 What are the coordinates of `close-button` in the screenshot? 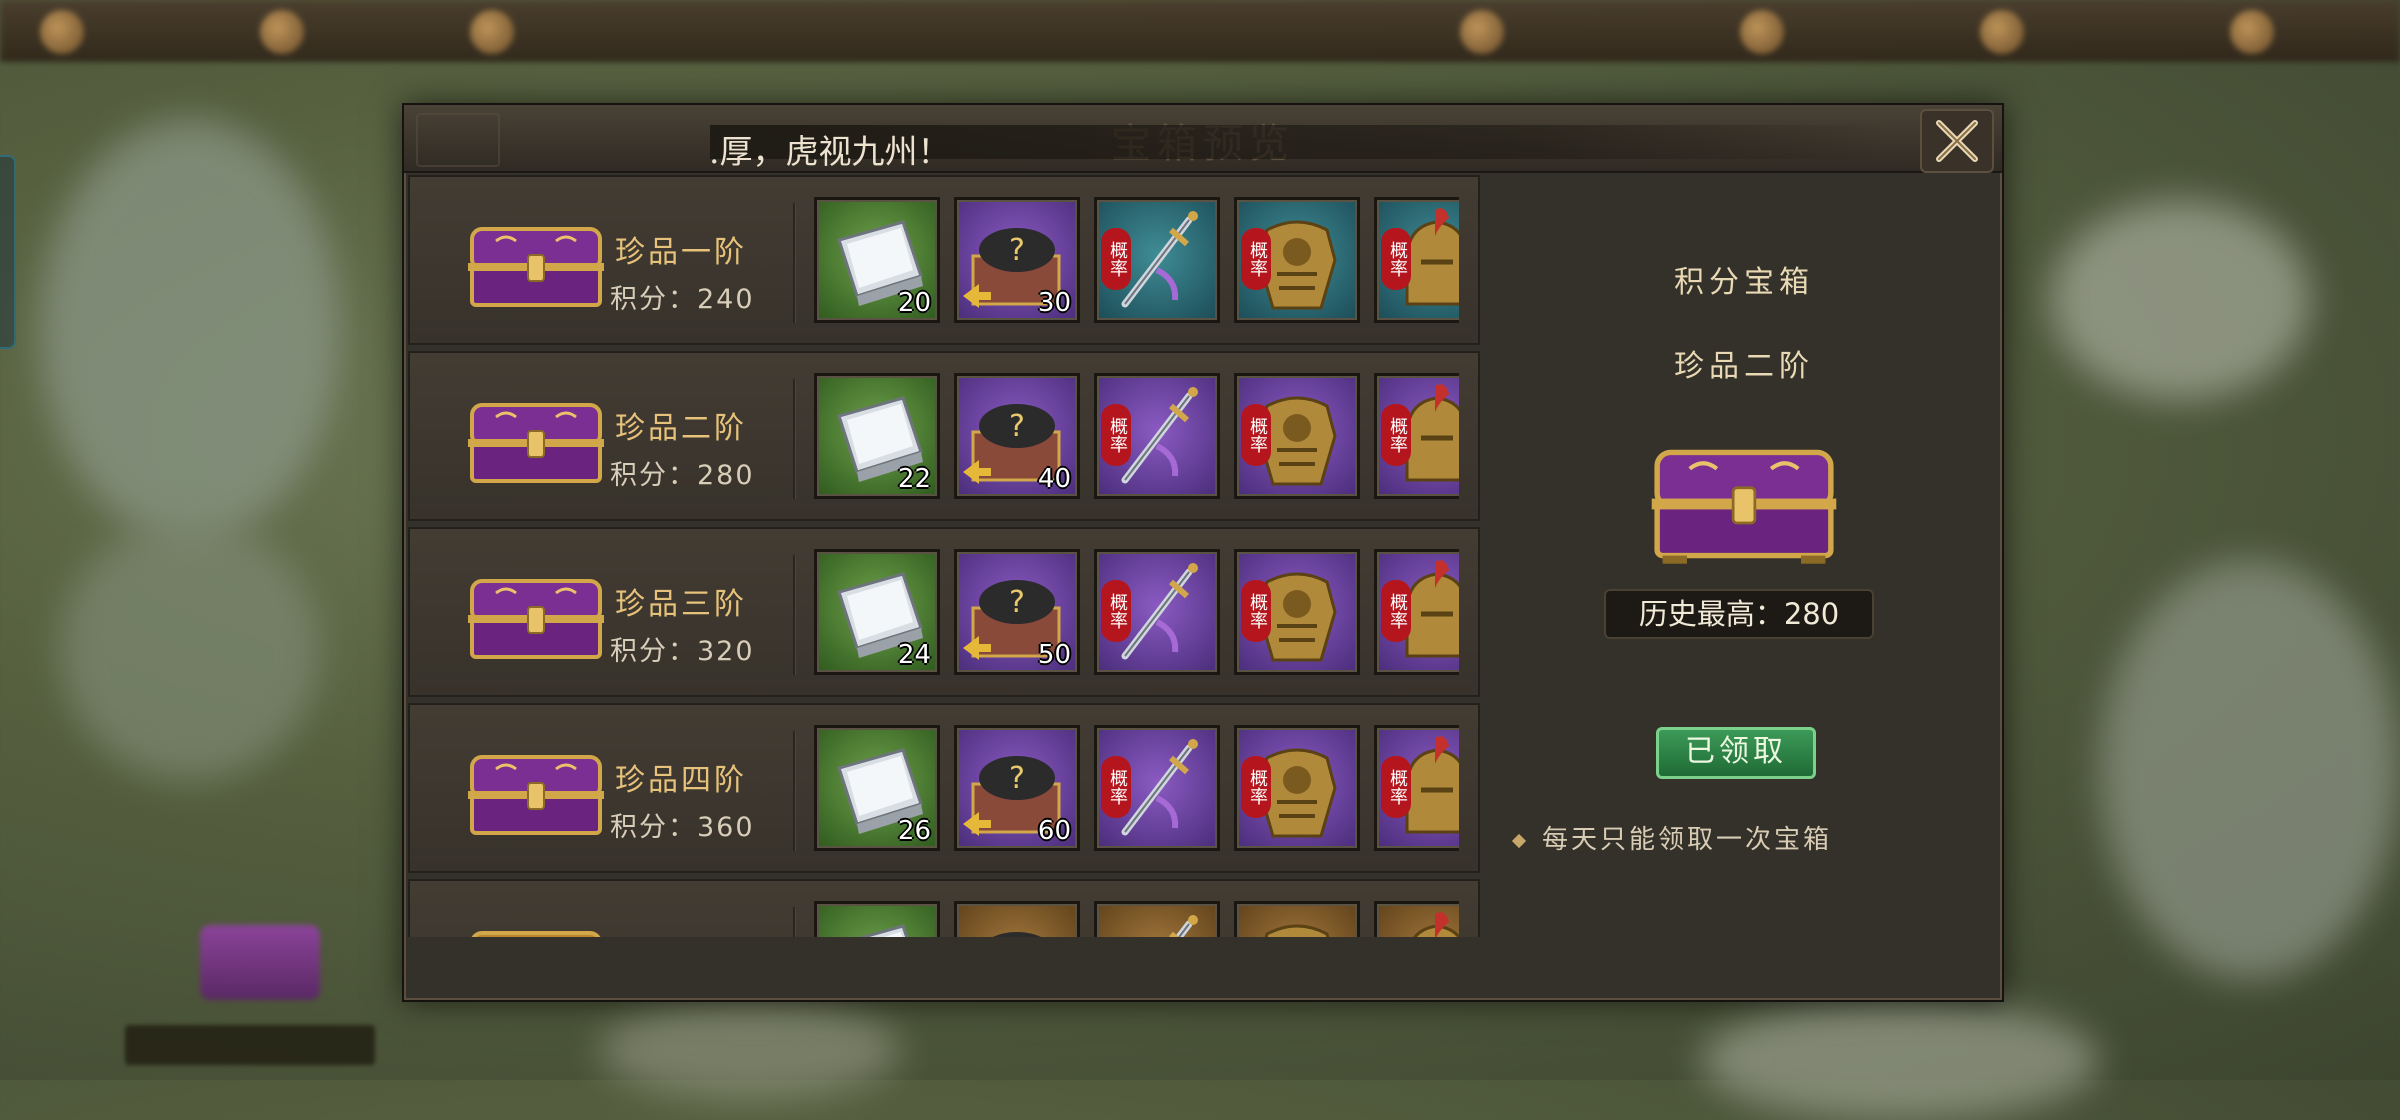 It's located at (1957, 141).